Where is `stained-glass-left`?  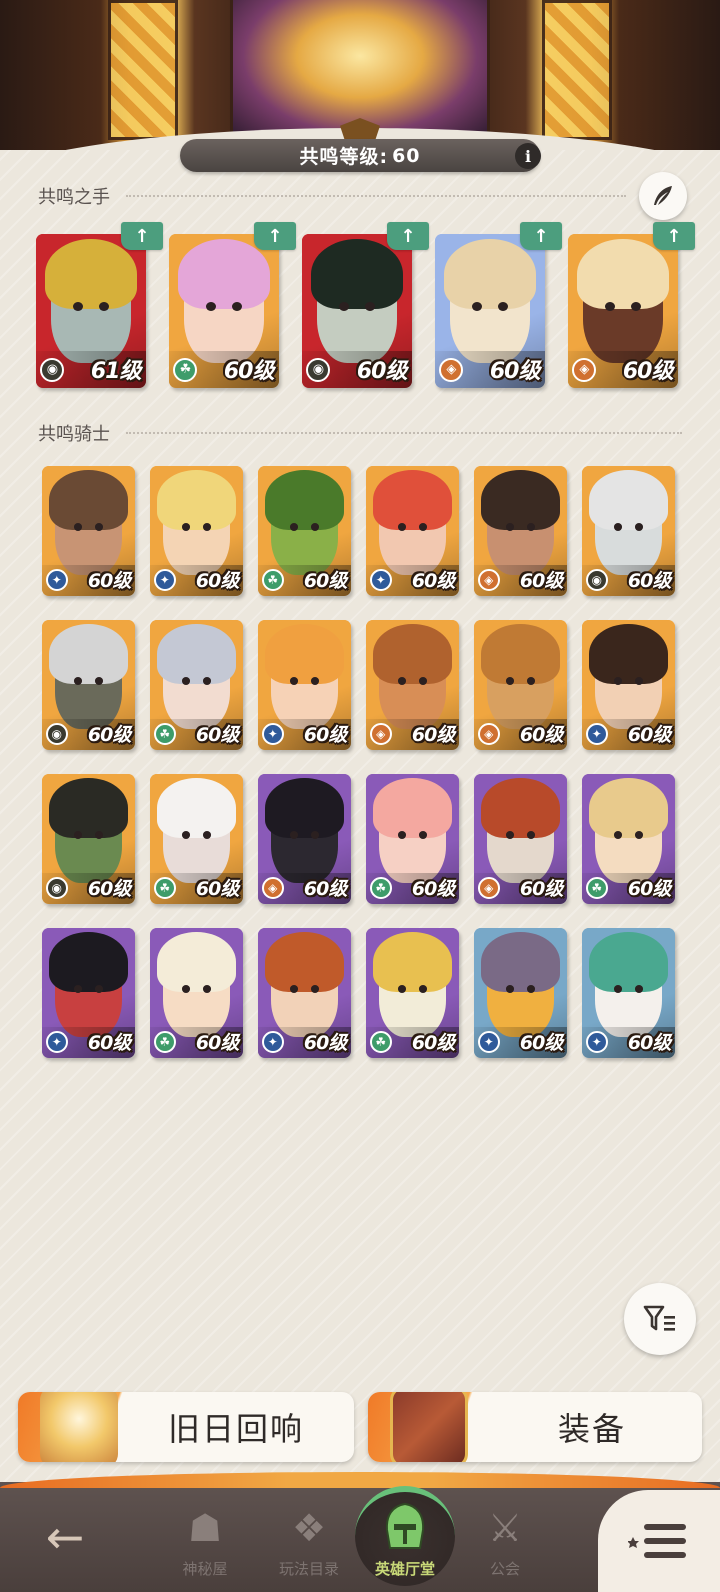
stained-glass-left is located at coordinates (143, 70).